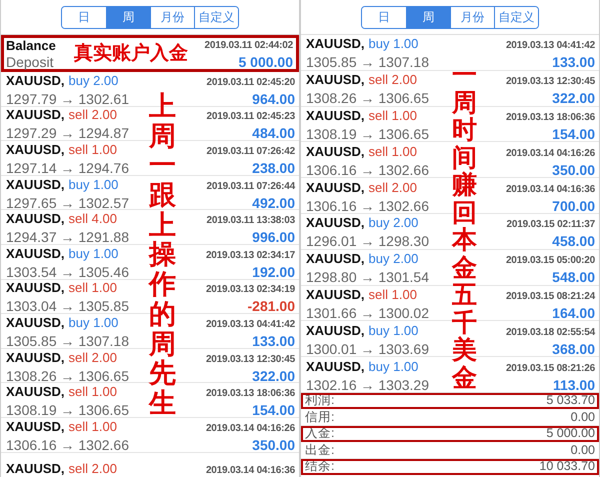 The image size is (600, 477). I want to click on trade-prices: 1297.65 → 1302.57, so click(67, 202).